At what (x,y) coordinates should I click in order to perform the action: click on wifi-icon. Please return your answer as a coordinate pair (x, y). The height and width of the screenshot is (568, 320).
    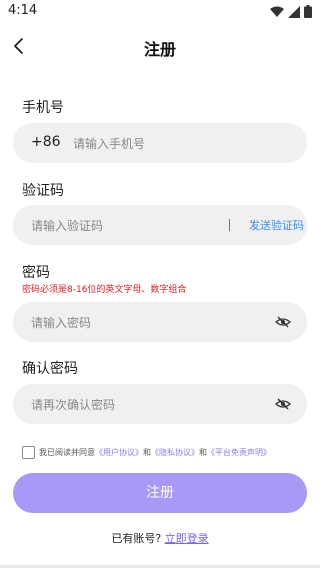
    Looking at the image, I should click on (277, 11).